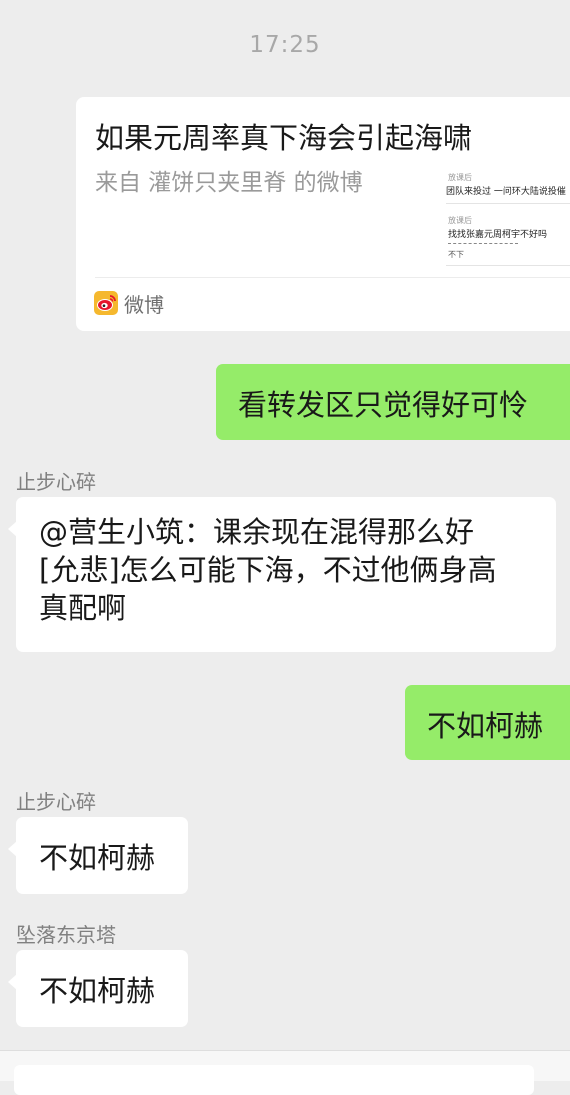  I want to click on weibo-logo-icon, so click(106, 303).